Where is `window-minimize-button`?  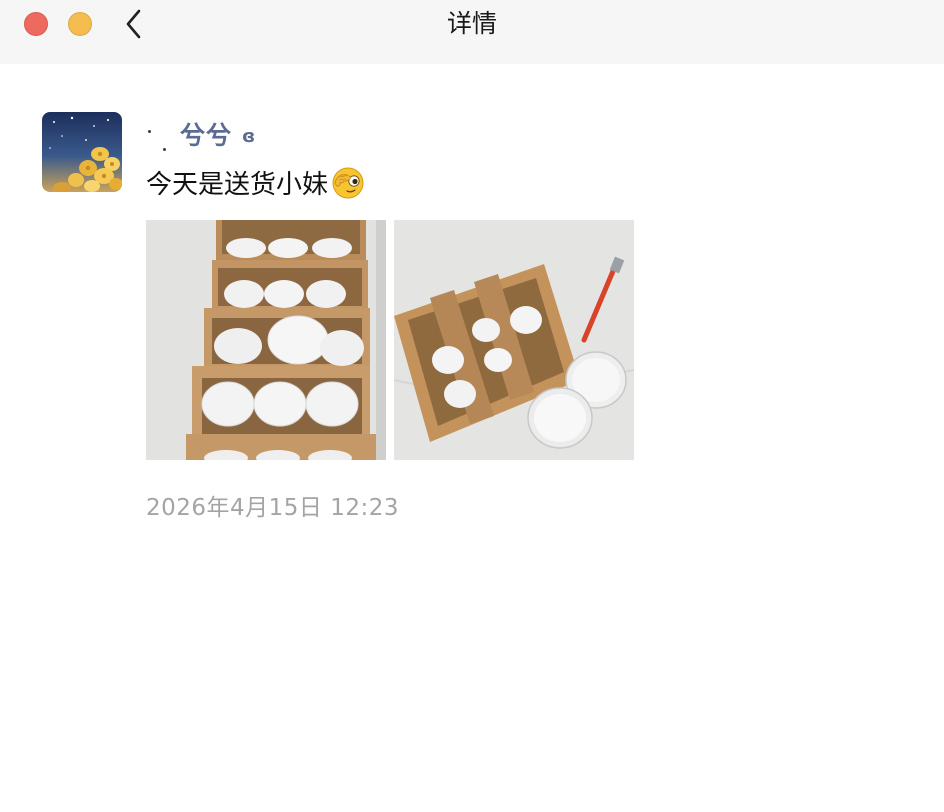
window-minimize-button is located at coordinates (80, 24).